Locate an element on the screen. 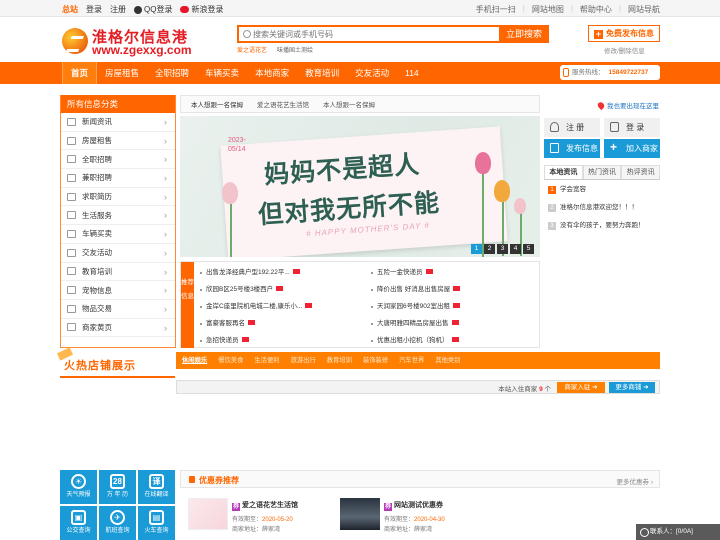  help-center-link: 帮助中心 is located at coordinates (596, 9).